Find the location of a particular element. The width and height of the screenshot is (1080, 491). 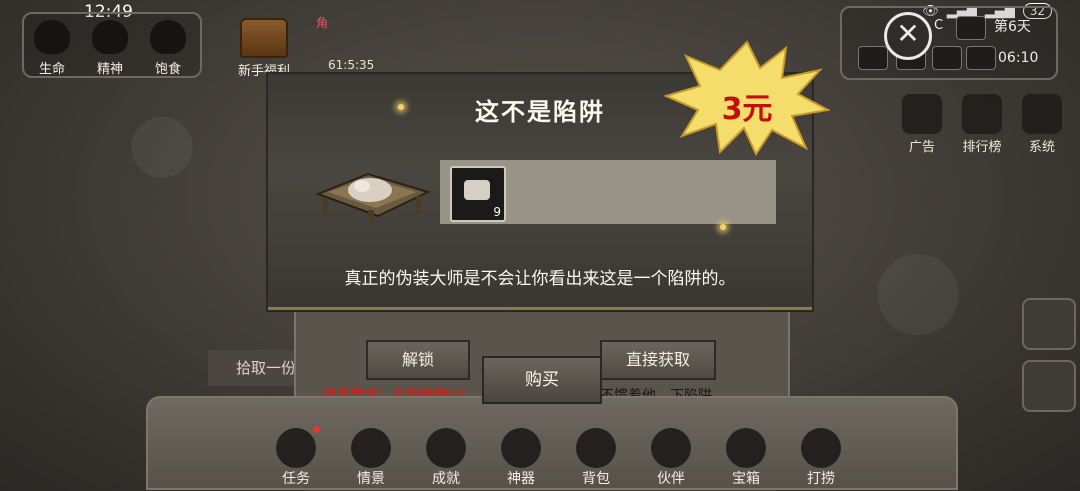

close-icon: ✕ is located at coordinates (908, 36).